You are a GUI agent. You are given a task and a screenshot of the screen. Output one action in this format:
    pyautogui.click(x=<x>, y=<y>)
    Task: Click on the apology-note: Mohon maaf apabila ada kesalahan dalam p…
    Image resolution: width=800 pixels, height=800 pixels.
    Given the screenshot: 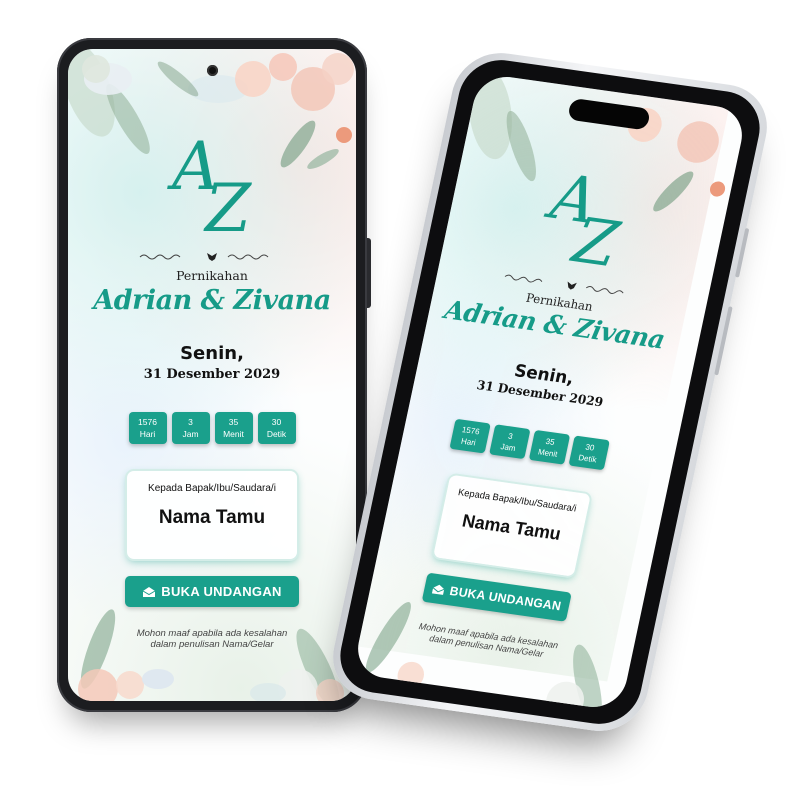 What is the action you would take?
    pyautogui.click(x=212, y=639)
    